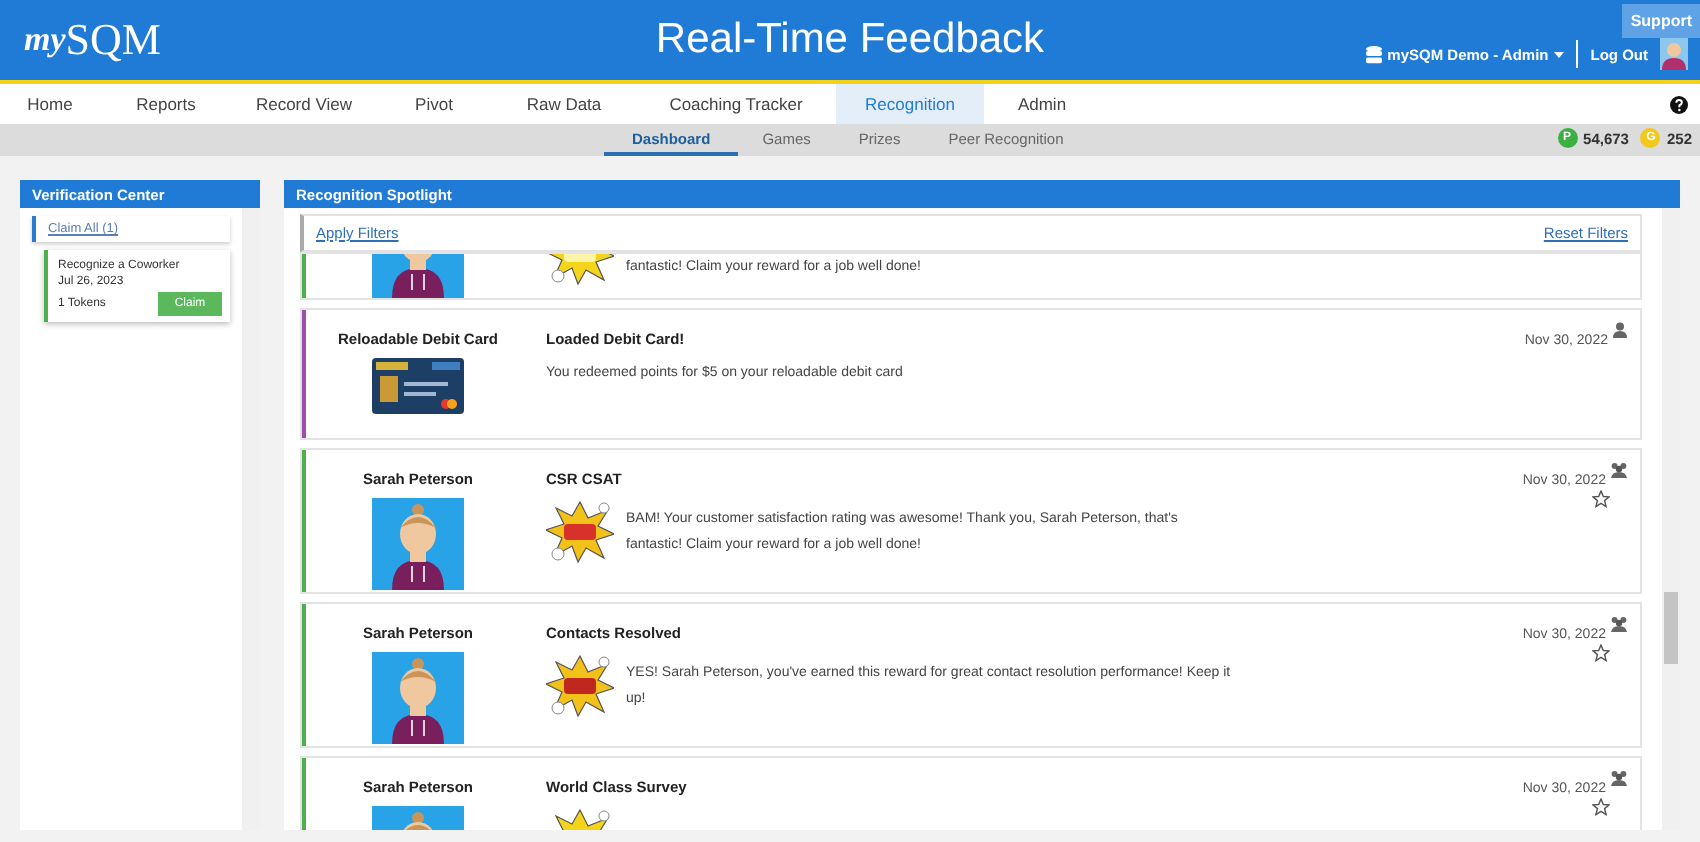 The image size is (1700, 842). What do you see at coordinates (166, 104) in the screenshot?
I see `nav-tab: Reports` at bounding box center [166, 104].